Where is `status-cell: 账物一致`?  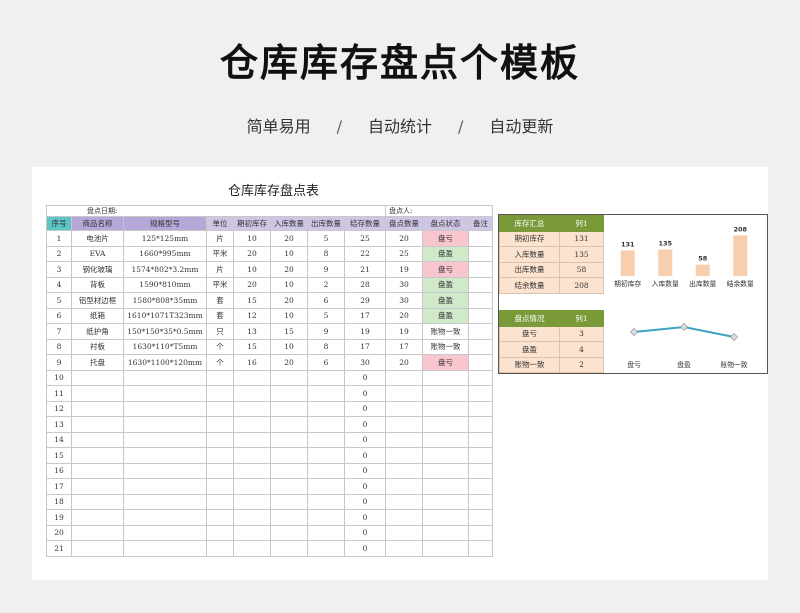 status-cell: 账物一致 is located at coordinates (445, 331).